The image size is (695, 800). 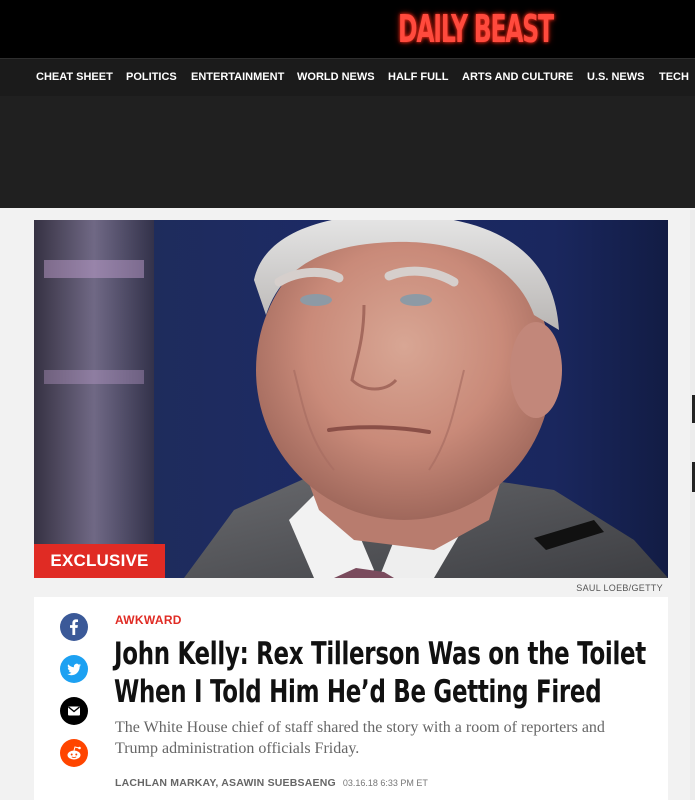 I want to click on site-header: DAILY BEAST, so click(x=347, y=29).